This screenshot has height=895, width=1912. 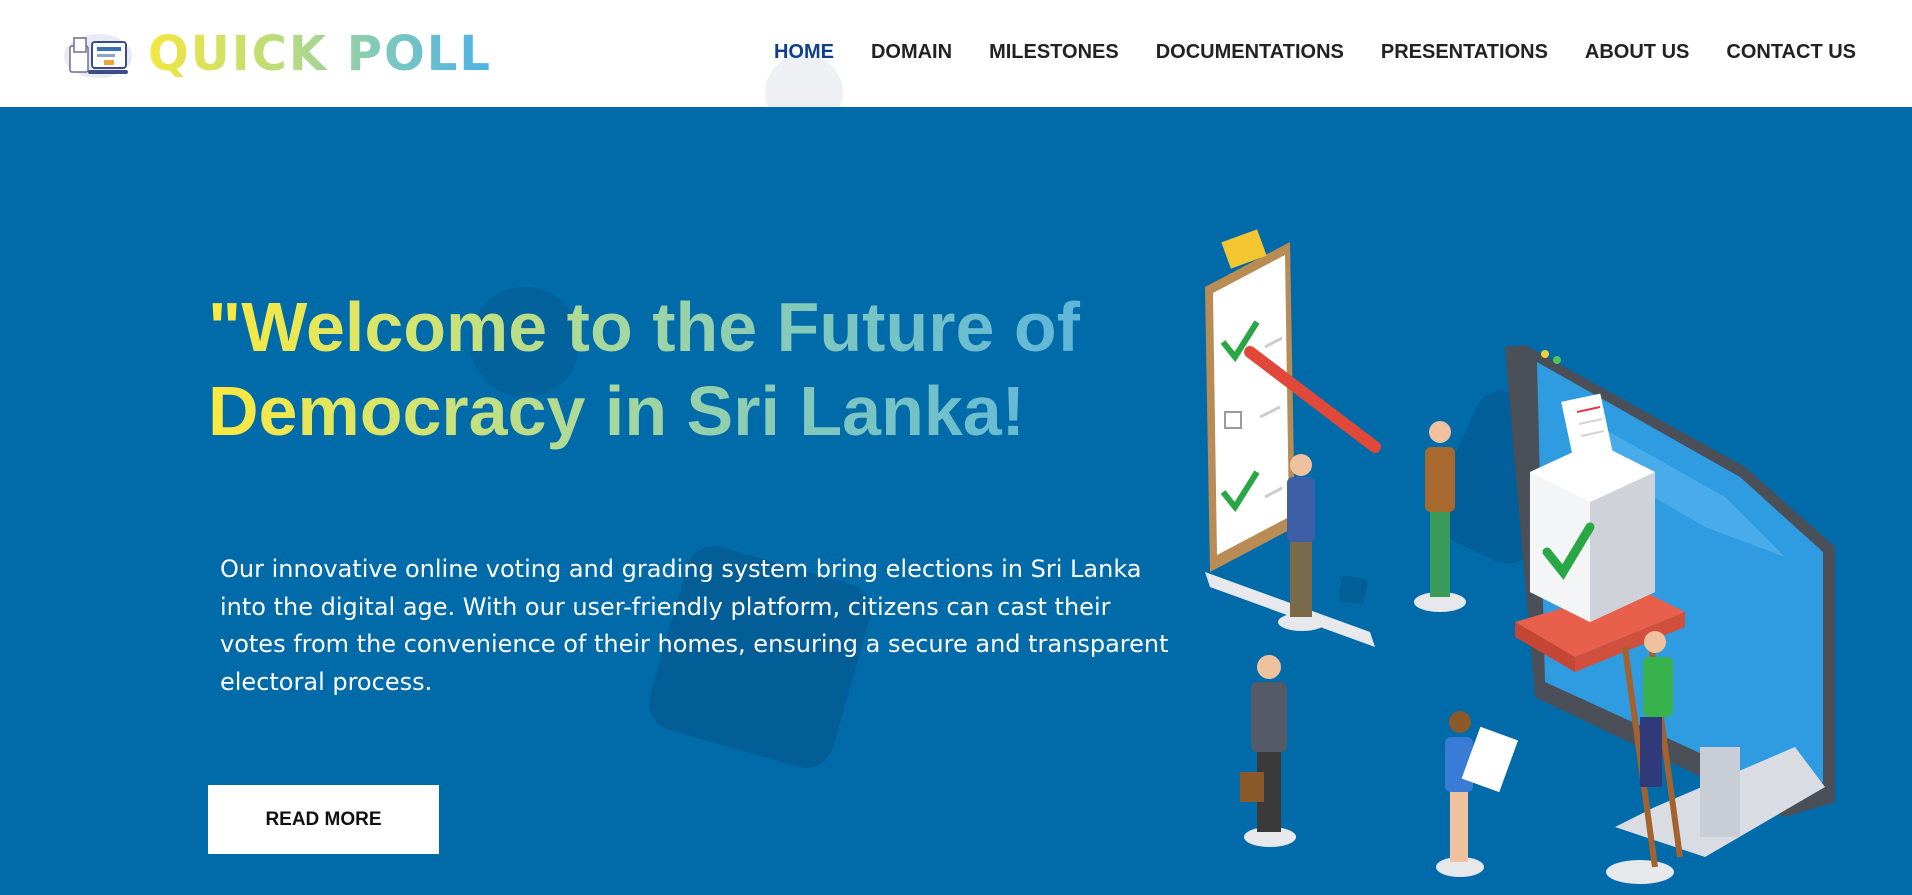 I want to click on nav-about-us: ABOUT US, so click(x=1637, y=52).